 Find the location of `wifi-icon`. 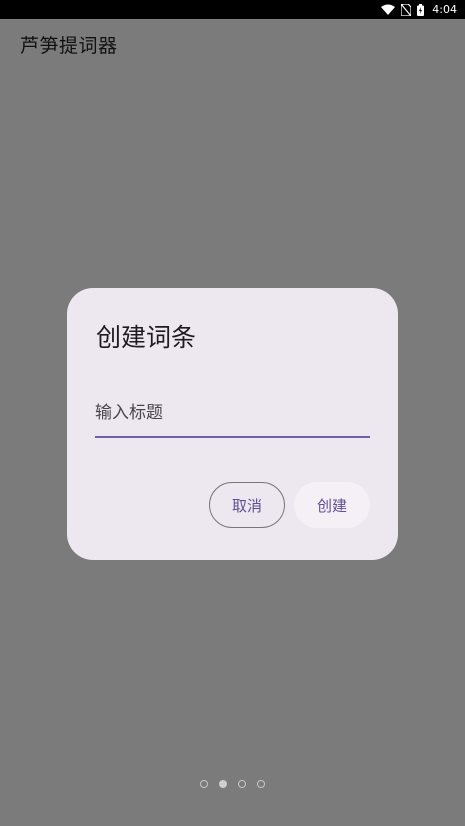

wifi-icon is located at coordinates (388, 9).